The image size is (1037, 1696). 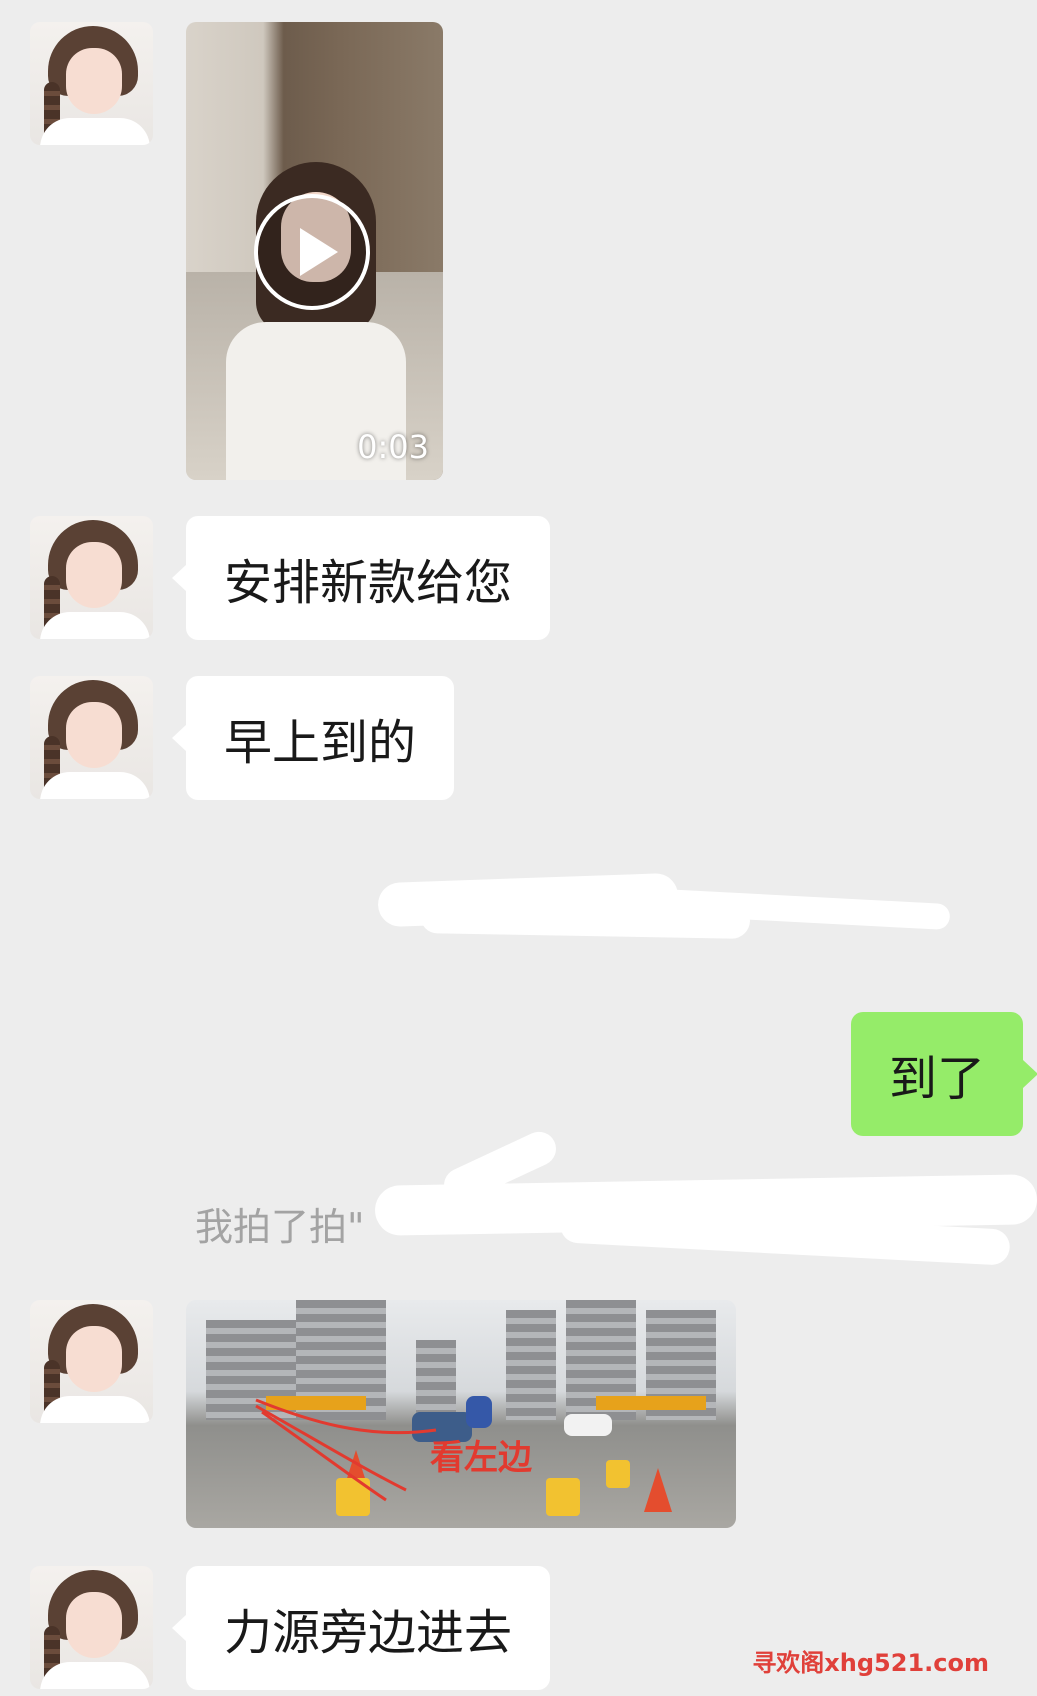 I want to click on photo-red-arrow-annotation, so click(x=346, y=1450).